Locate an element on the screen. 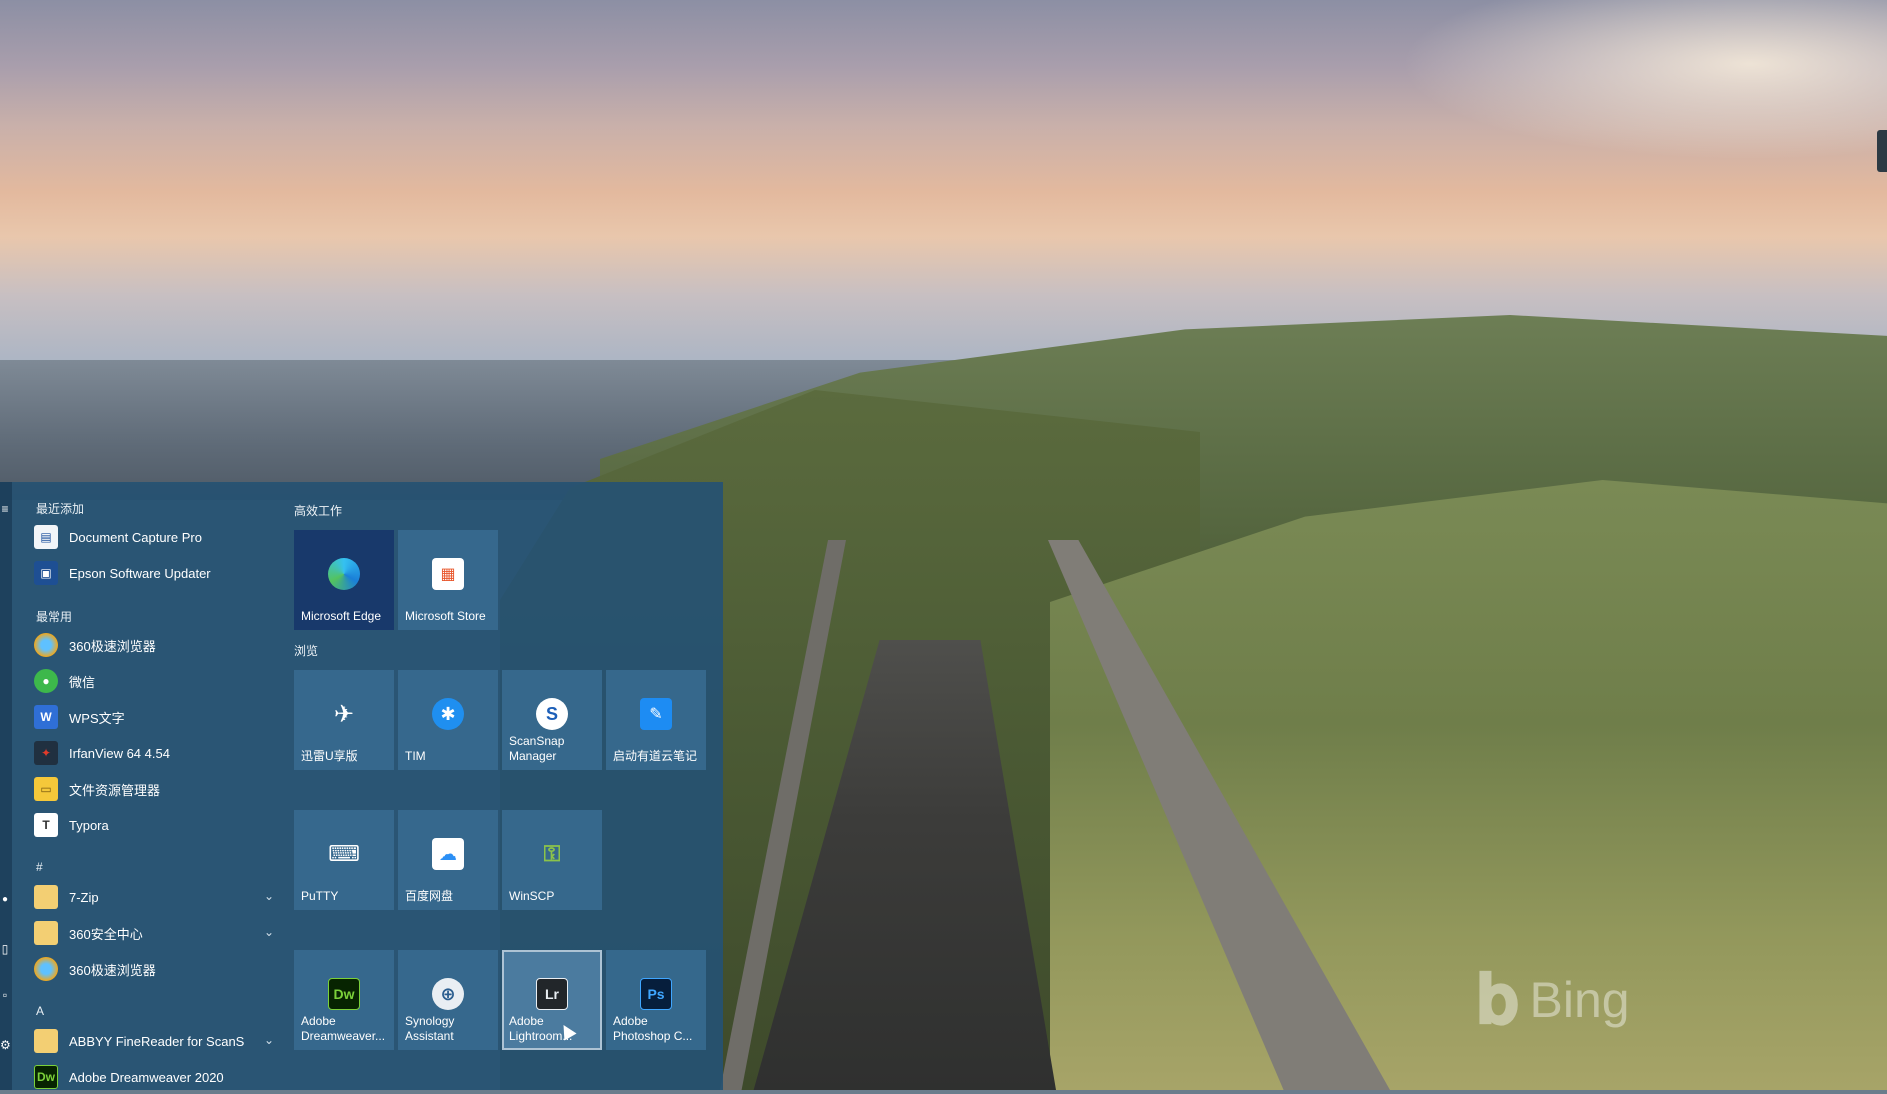 The height and width of the screenshot is (1094, 1887). xunlei-bird-icon: ✈ is located at coordinates (344, 714).